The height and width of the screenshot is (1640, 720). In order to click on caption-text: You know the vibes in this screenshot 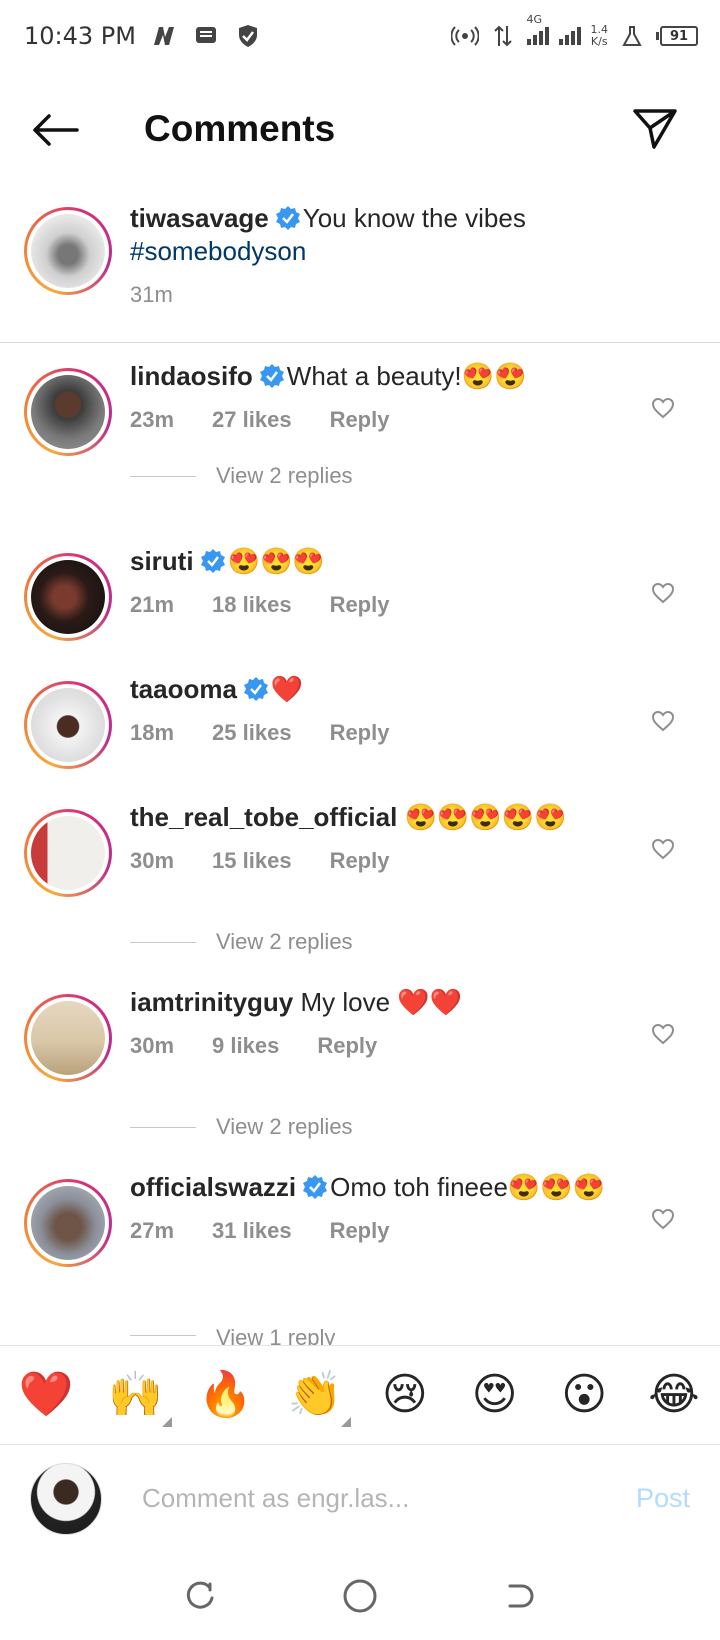, I will do `click(414, 218)`.